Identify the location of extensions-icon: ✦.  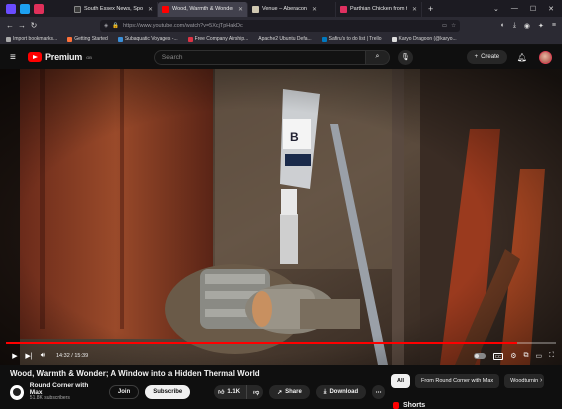
(541, 26).